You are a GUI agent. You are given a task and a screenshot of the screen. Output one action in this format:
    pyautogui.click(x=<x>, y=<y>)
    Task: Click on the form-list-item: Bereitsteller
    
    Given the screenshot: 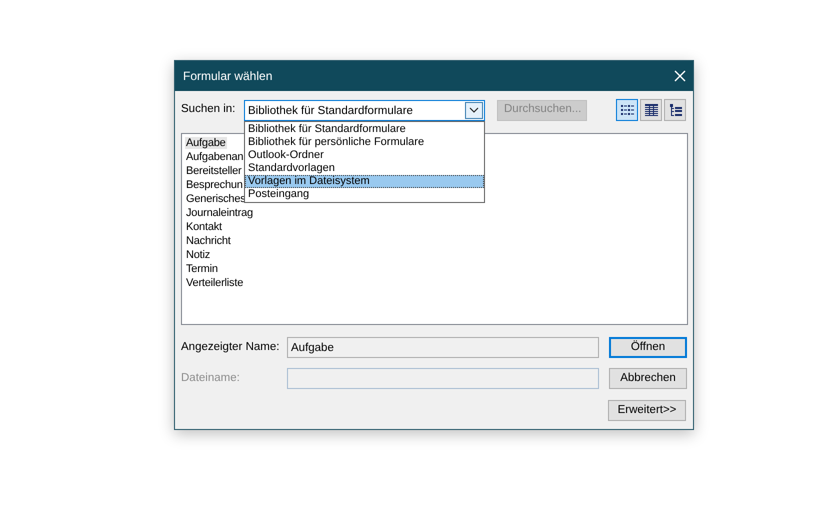 What is the action you would take?
    pyautogui.click(x=213, y=171)
    